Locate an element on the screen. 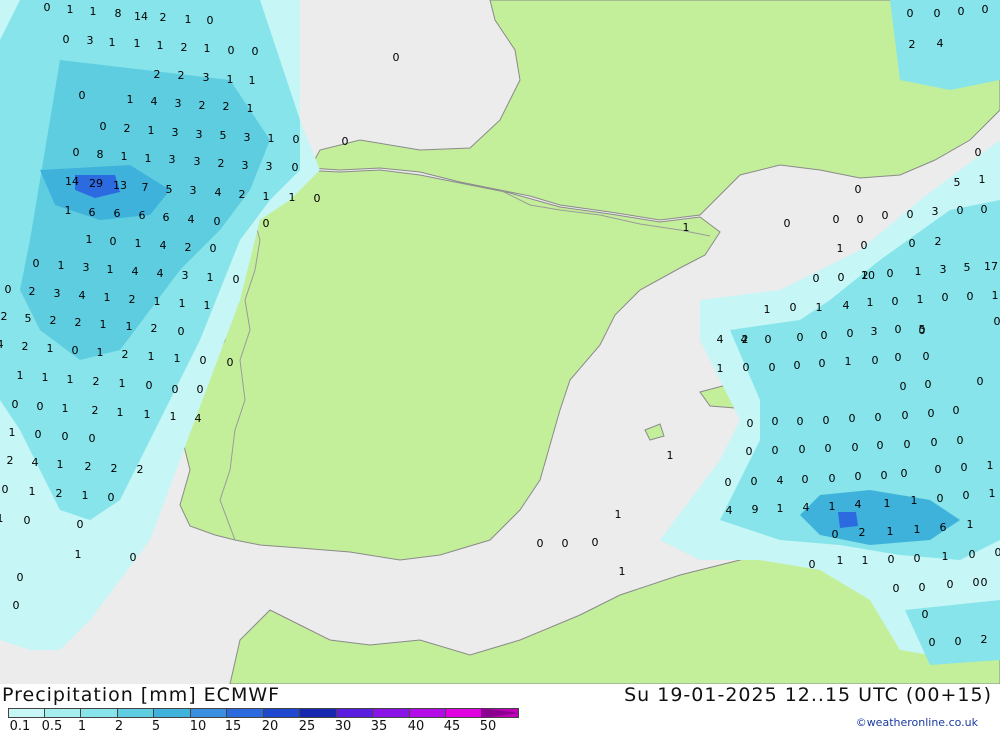  legend-labels: 0.10.5125101520253035404550 is located at coordinates (260, 726).